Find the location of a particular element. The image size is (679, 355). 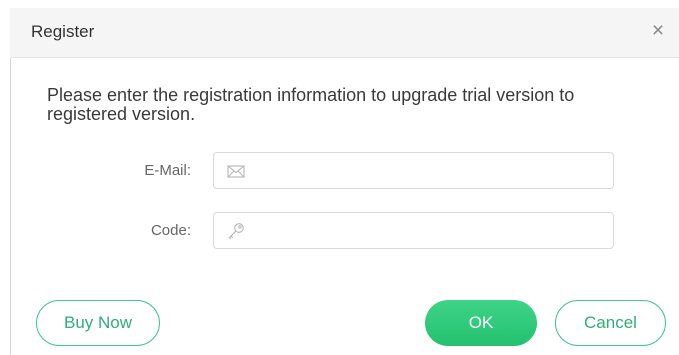

dialog-title: Register is located at coordinates (63, 31).